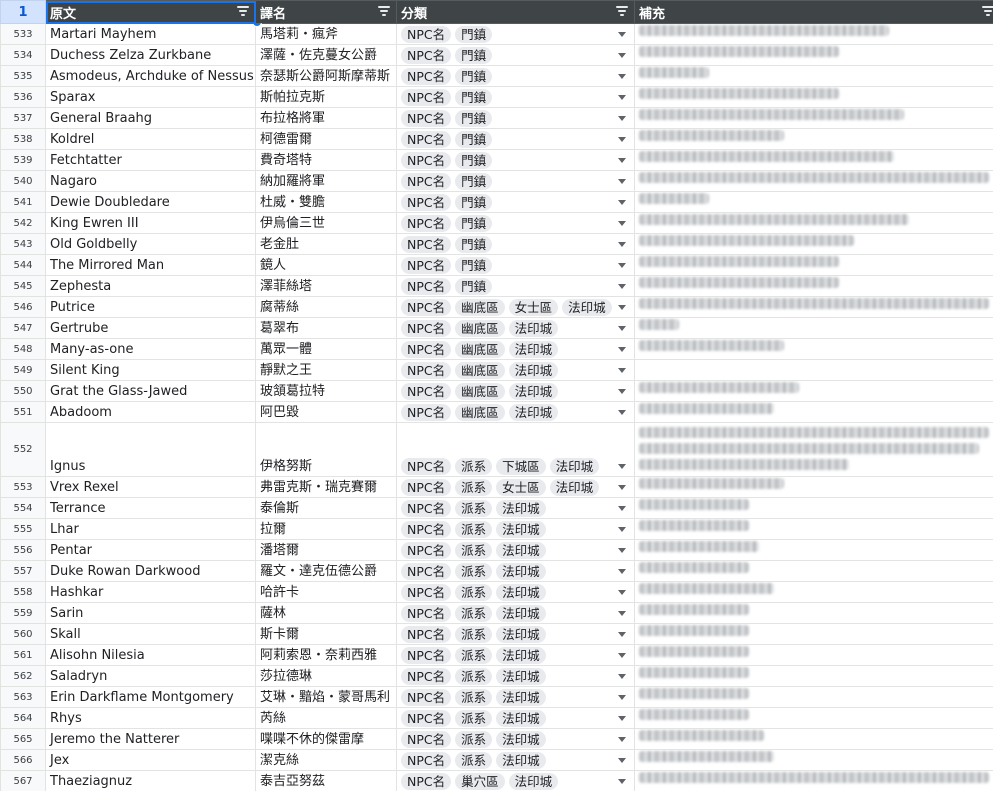  What do you see at coordinates (150, 391) in the screenshot?
I see `cell-original-name: Grat the Glass-Jawed` at bounding box center [150, 391].